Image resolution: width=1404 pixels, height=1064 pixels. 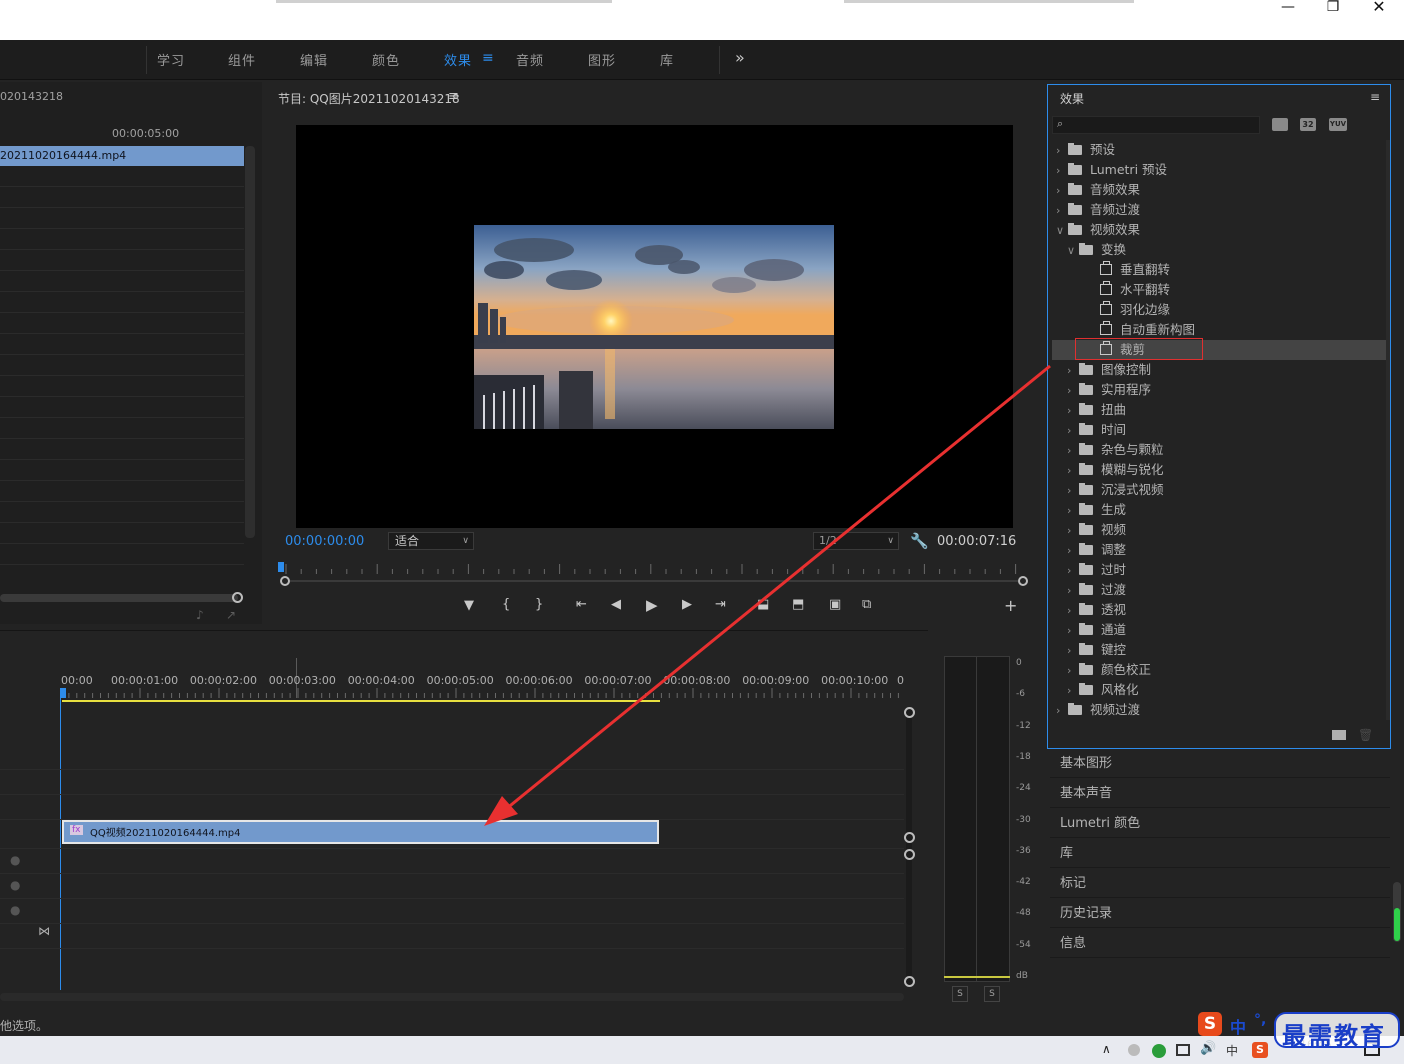 I want to click on status-bar: 他选项。, so click(x=702, y=1026).